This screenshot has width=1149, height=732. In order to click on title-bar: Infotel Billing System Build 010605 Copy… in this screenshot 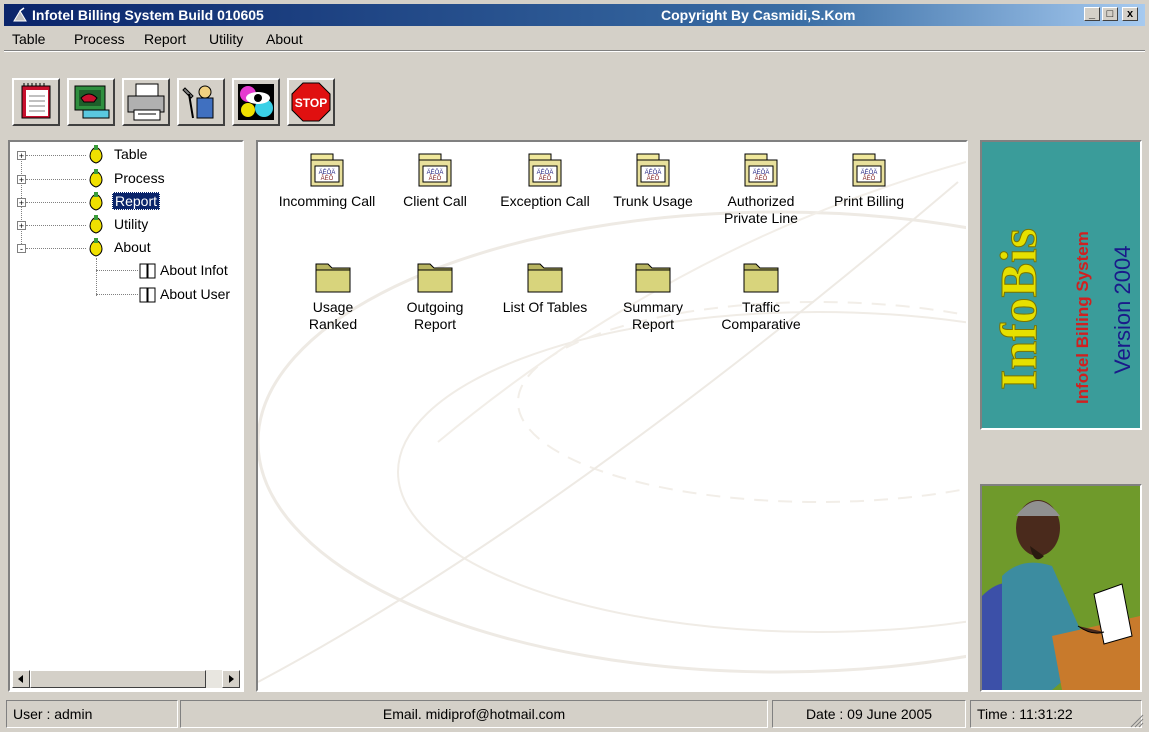, I will do `click(574, 15)`.